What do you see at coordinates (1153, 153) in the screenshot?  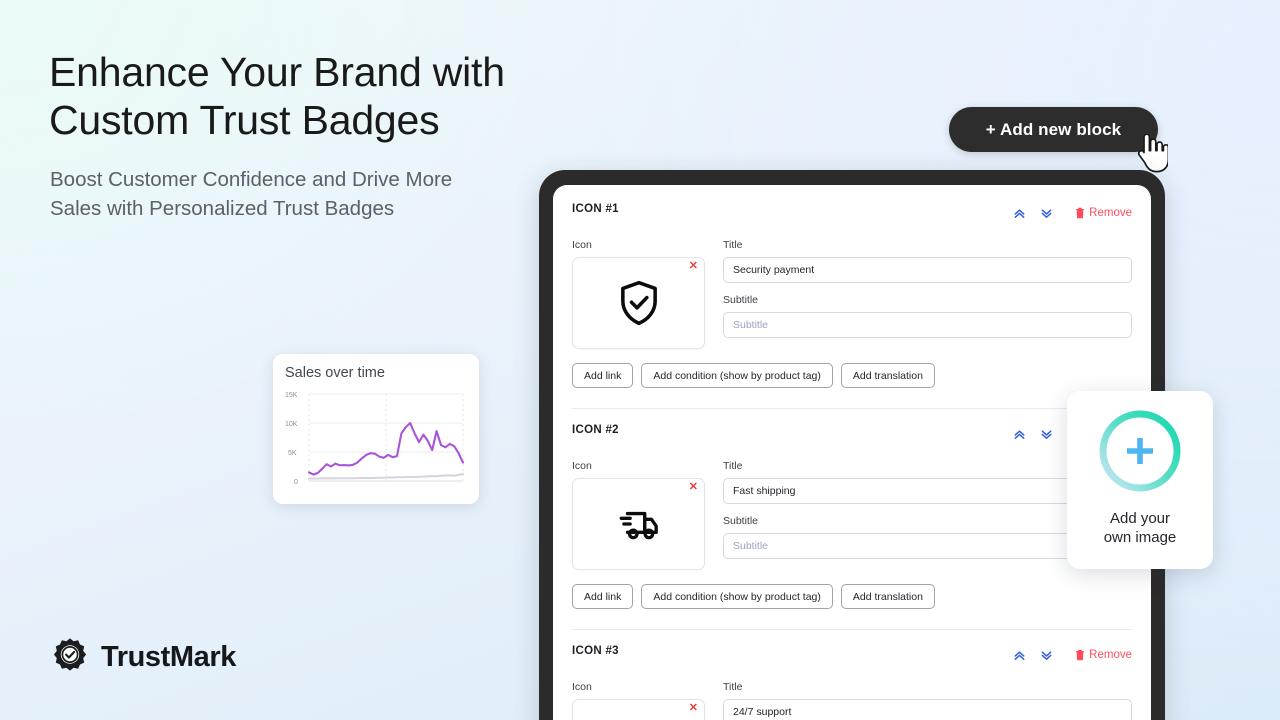 I see `pointer-hand-cursor` at bounding box center [1153, 153].